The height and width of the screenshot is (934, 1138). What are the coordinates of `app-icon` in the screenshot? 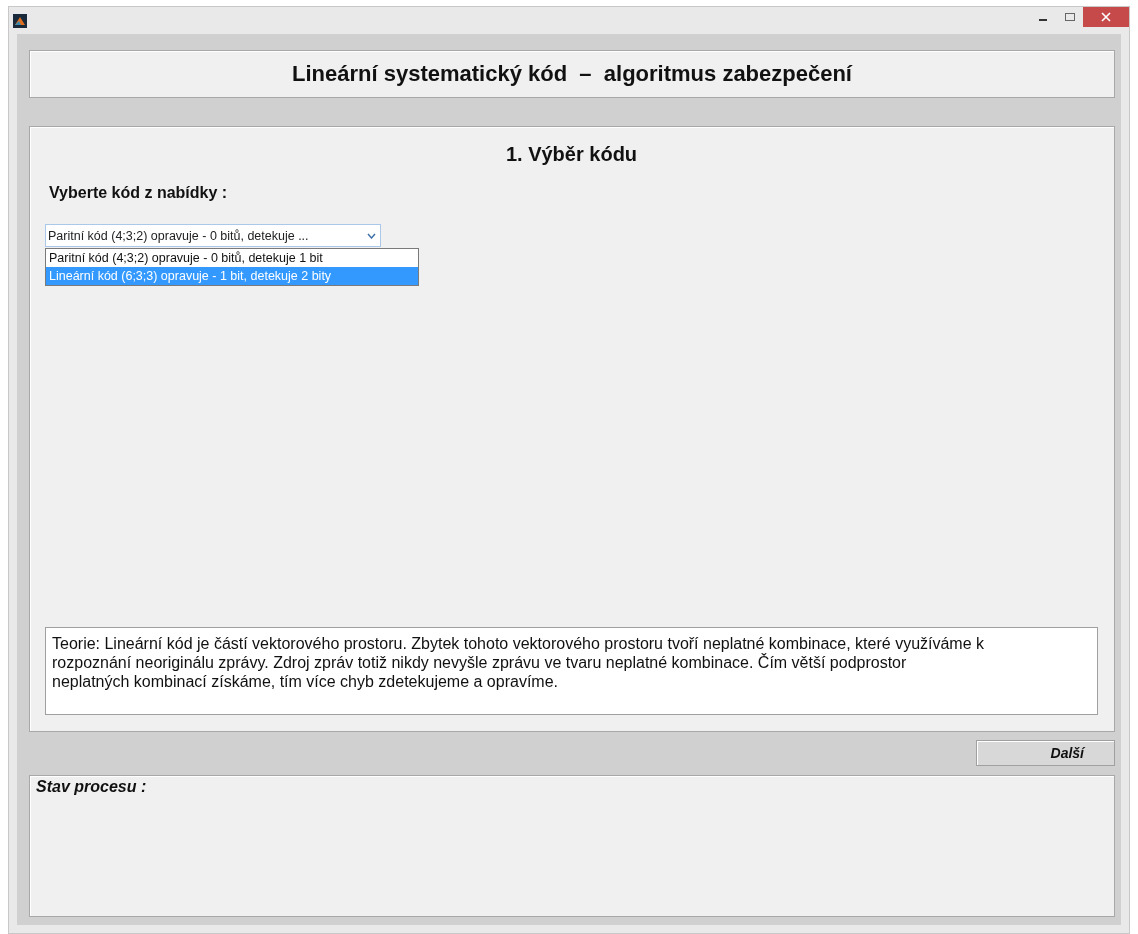 It's located at (20, 20).